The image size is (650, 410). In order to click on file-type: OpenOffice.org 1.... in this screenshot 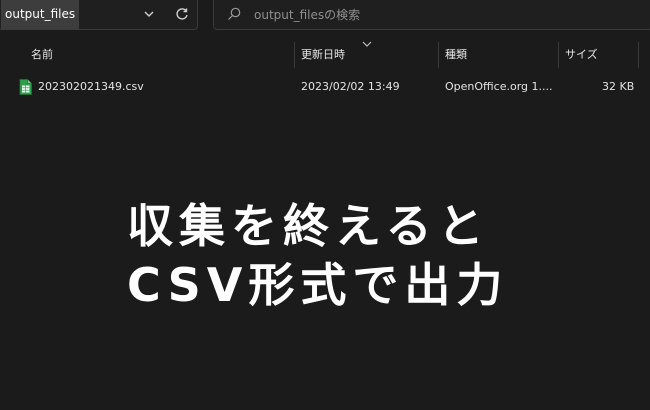, I will do `click(499, 86)`.